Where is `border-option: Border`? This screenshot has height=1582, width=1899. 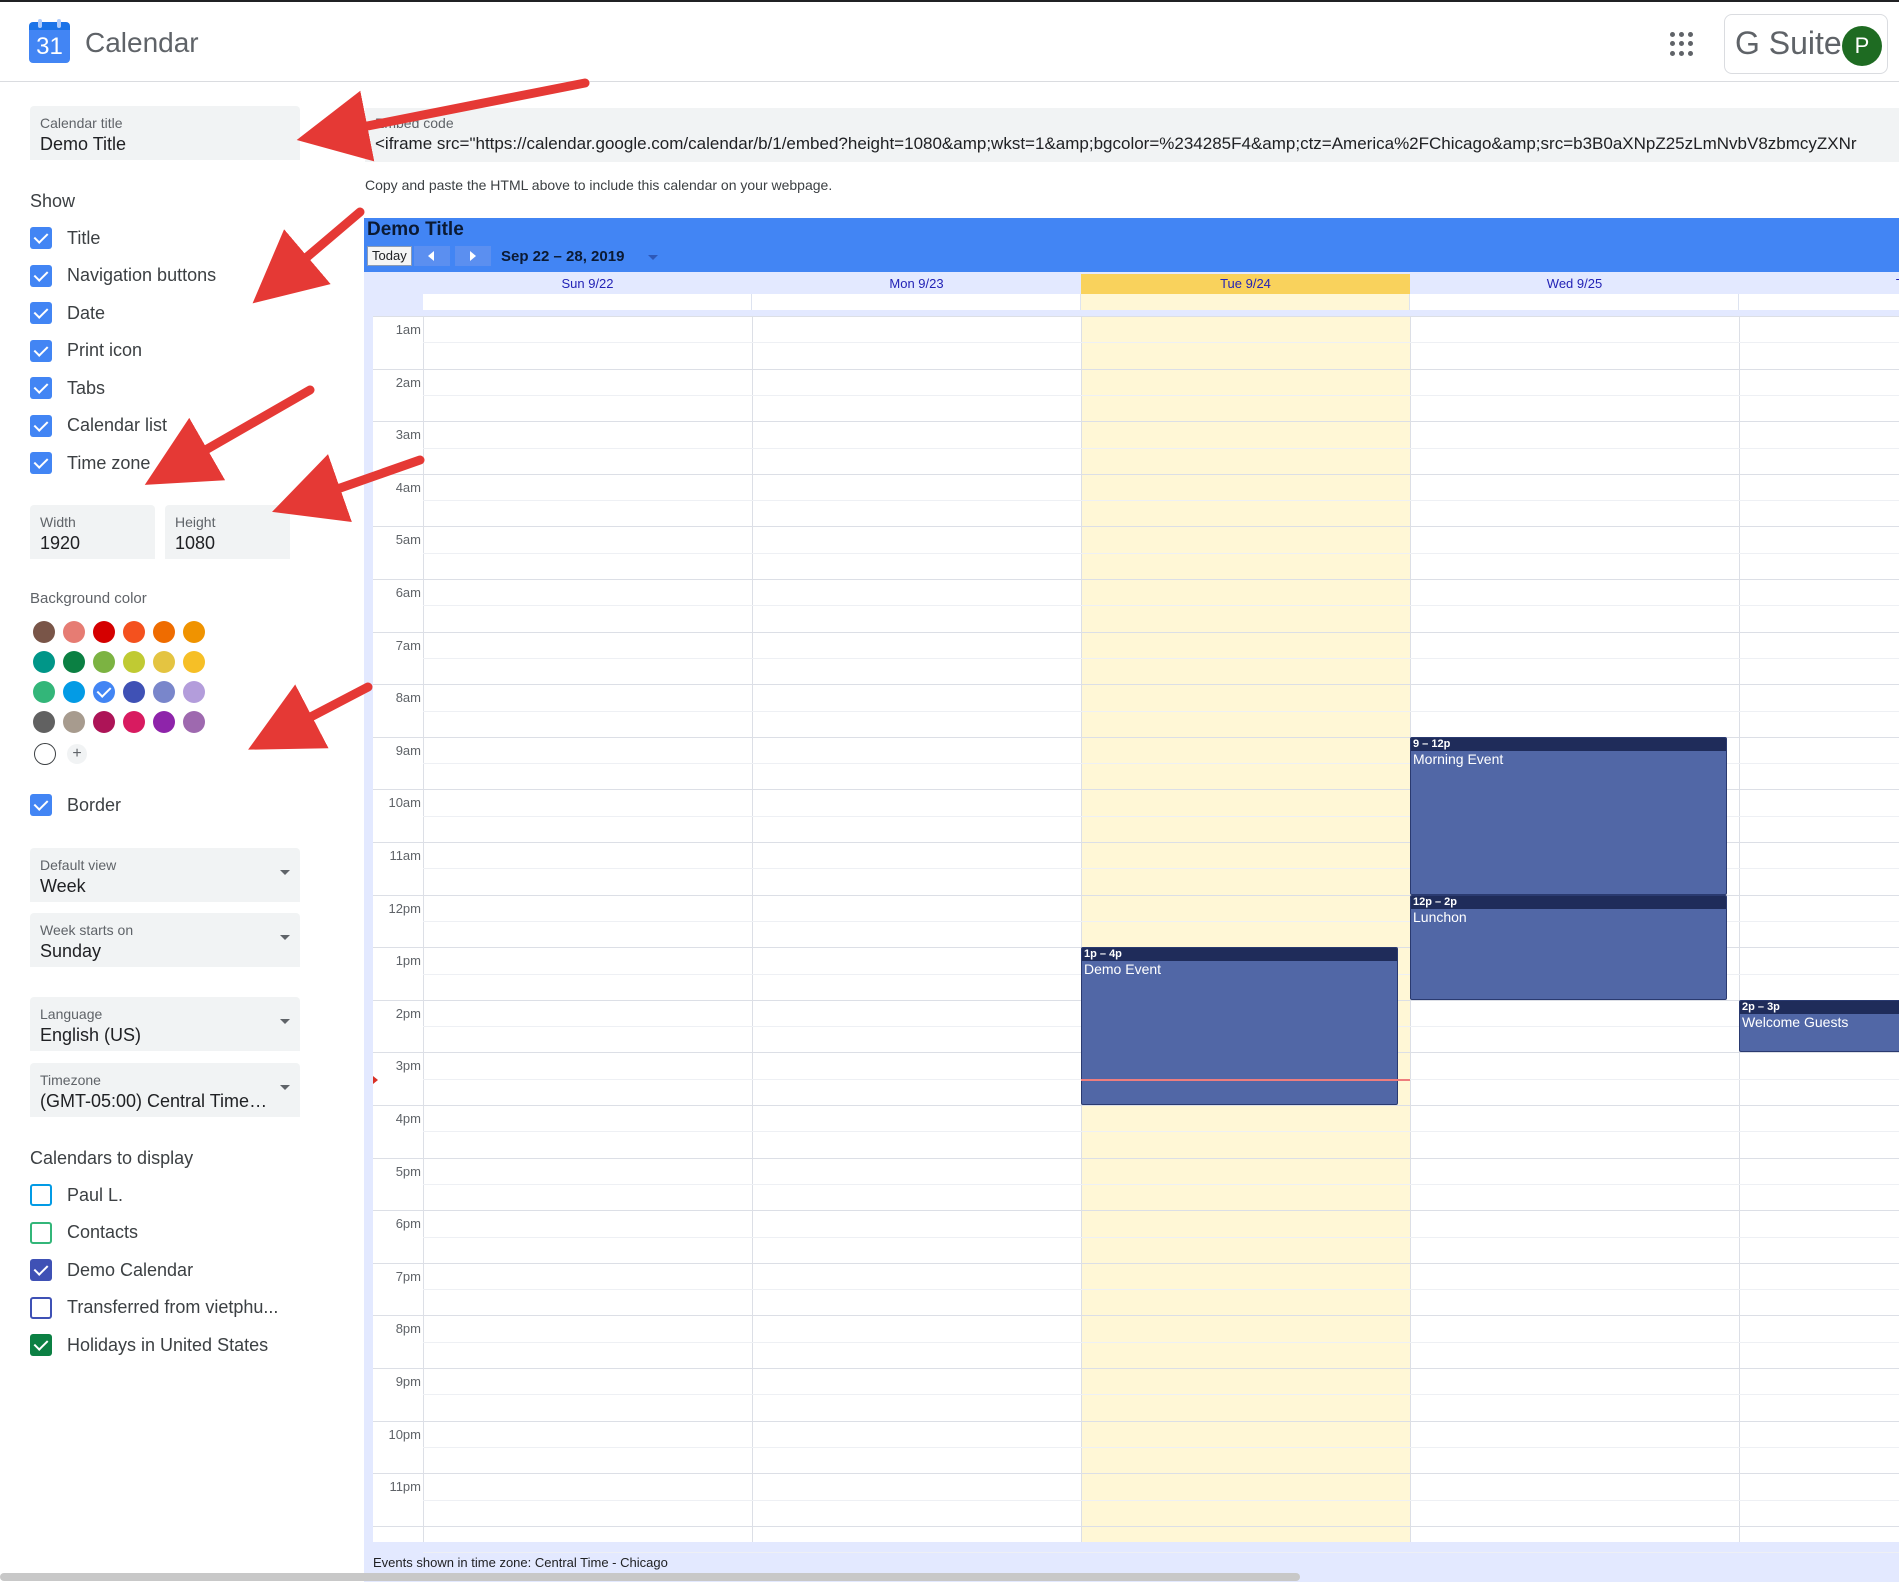 border-option: Border is located at coordinates (75, 805).